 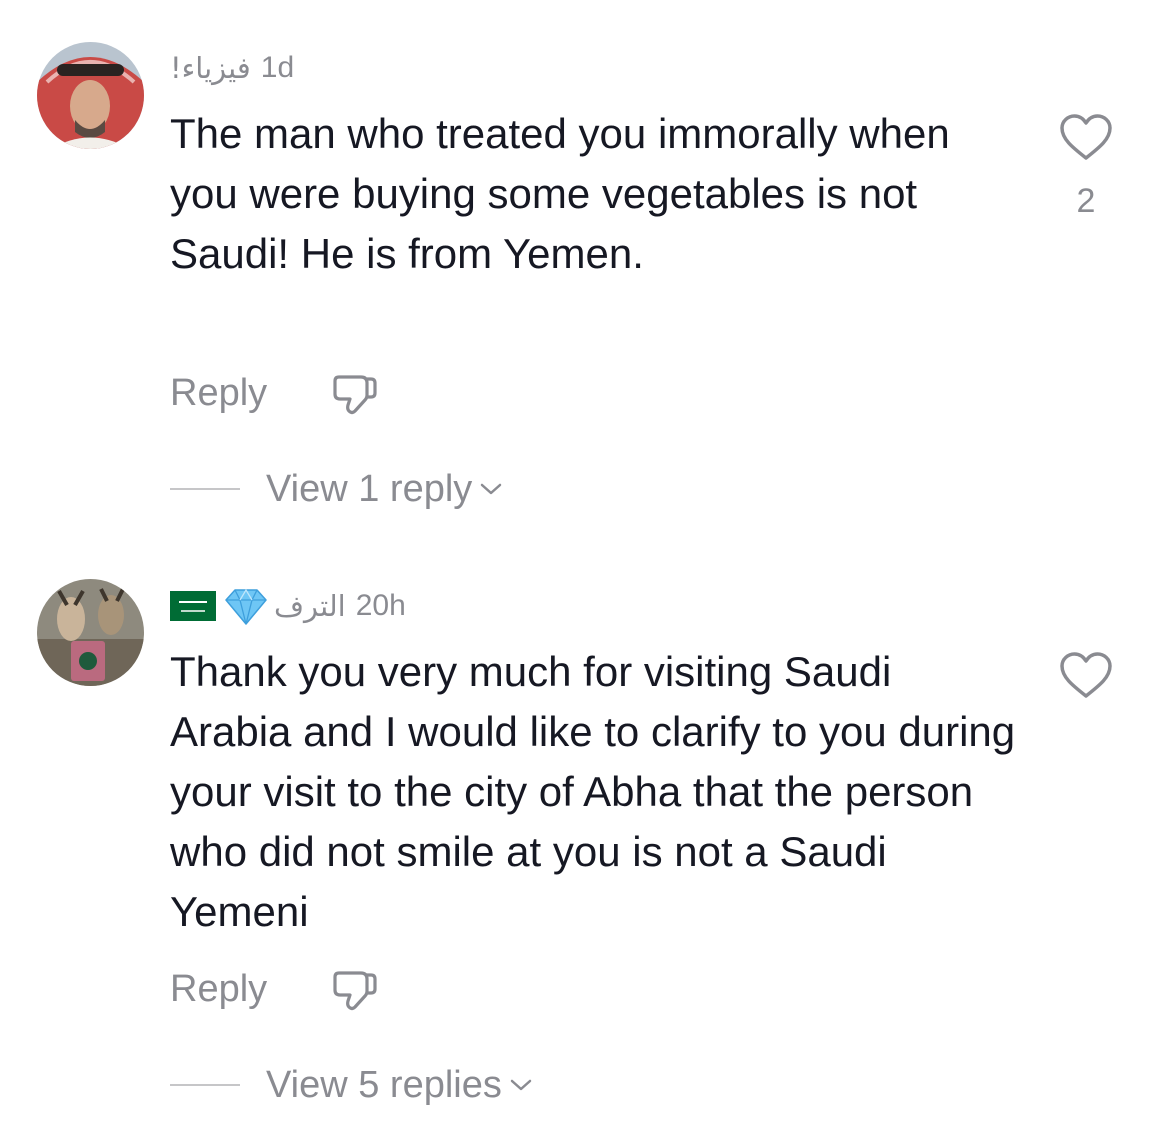 I want to click on avatar-man-red-ghutra-icon, so click(x=90, y=95).